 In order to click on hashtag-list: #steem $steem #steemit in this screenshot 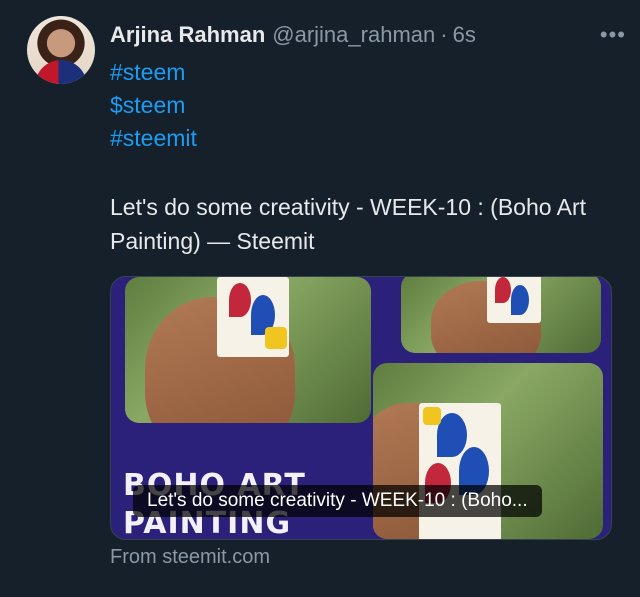, I will do `click(153, 105)`.